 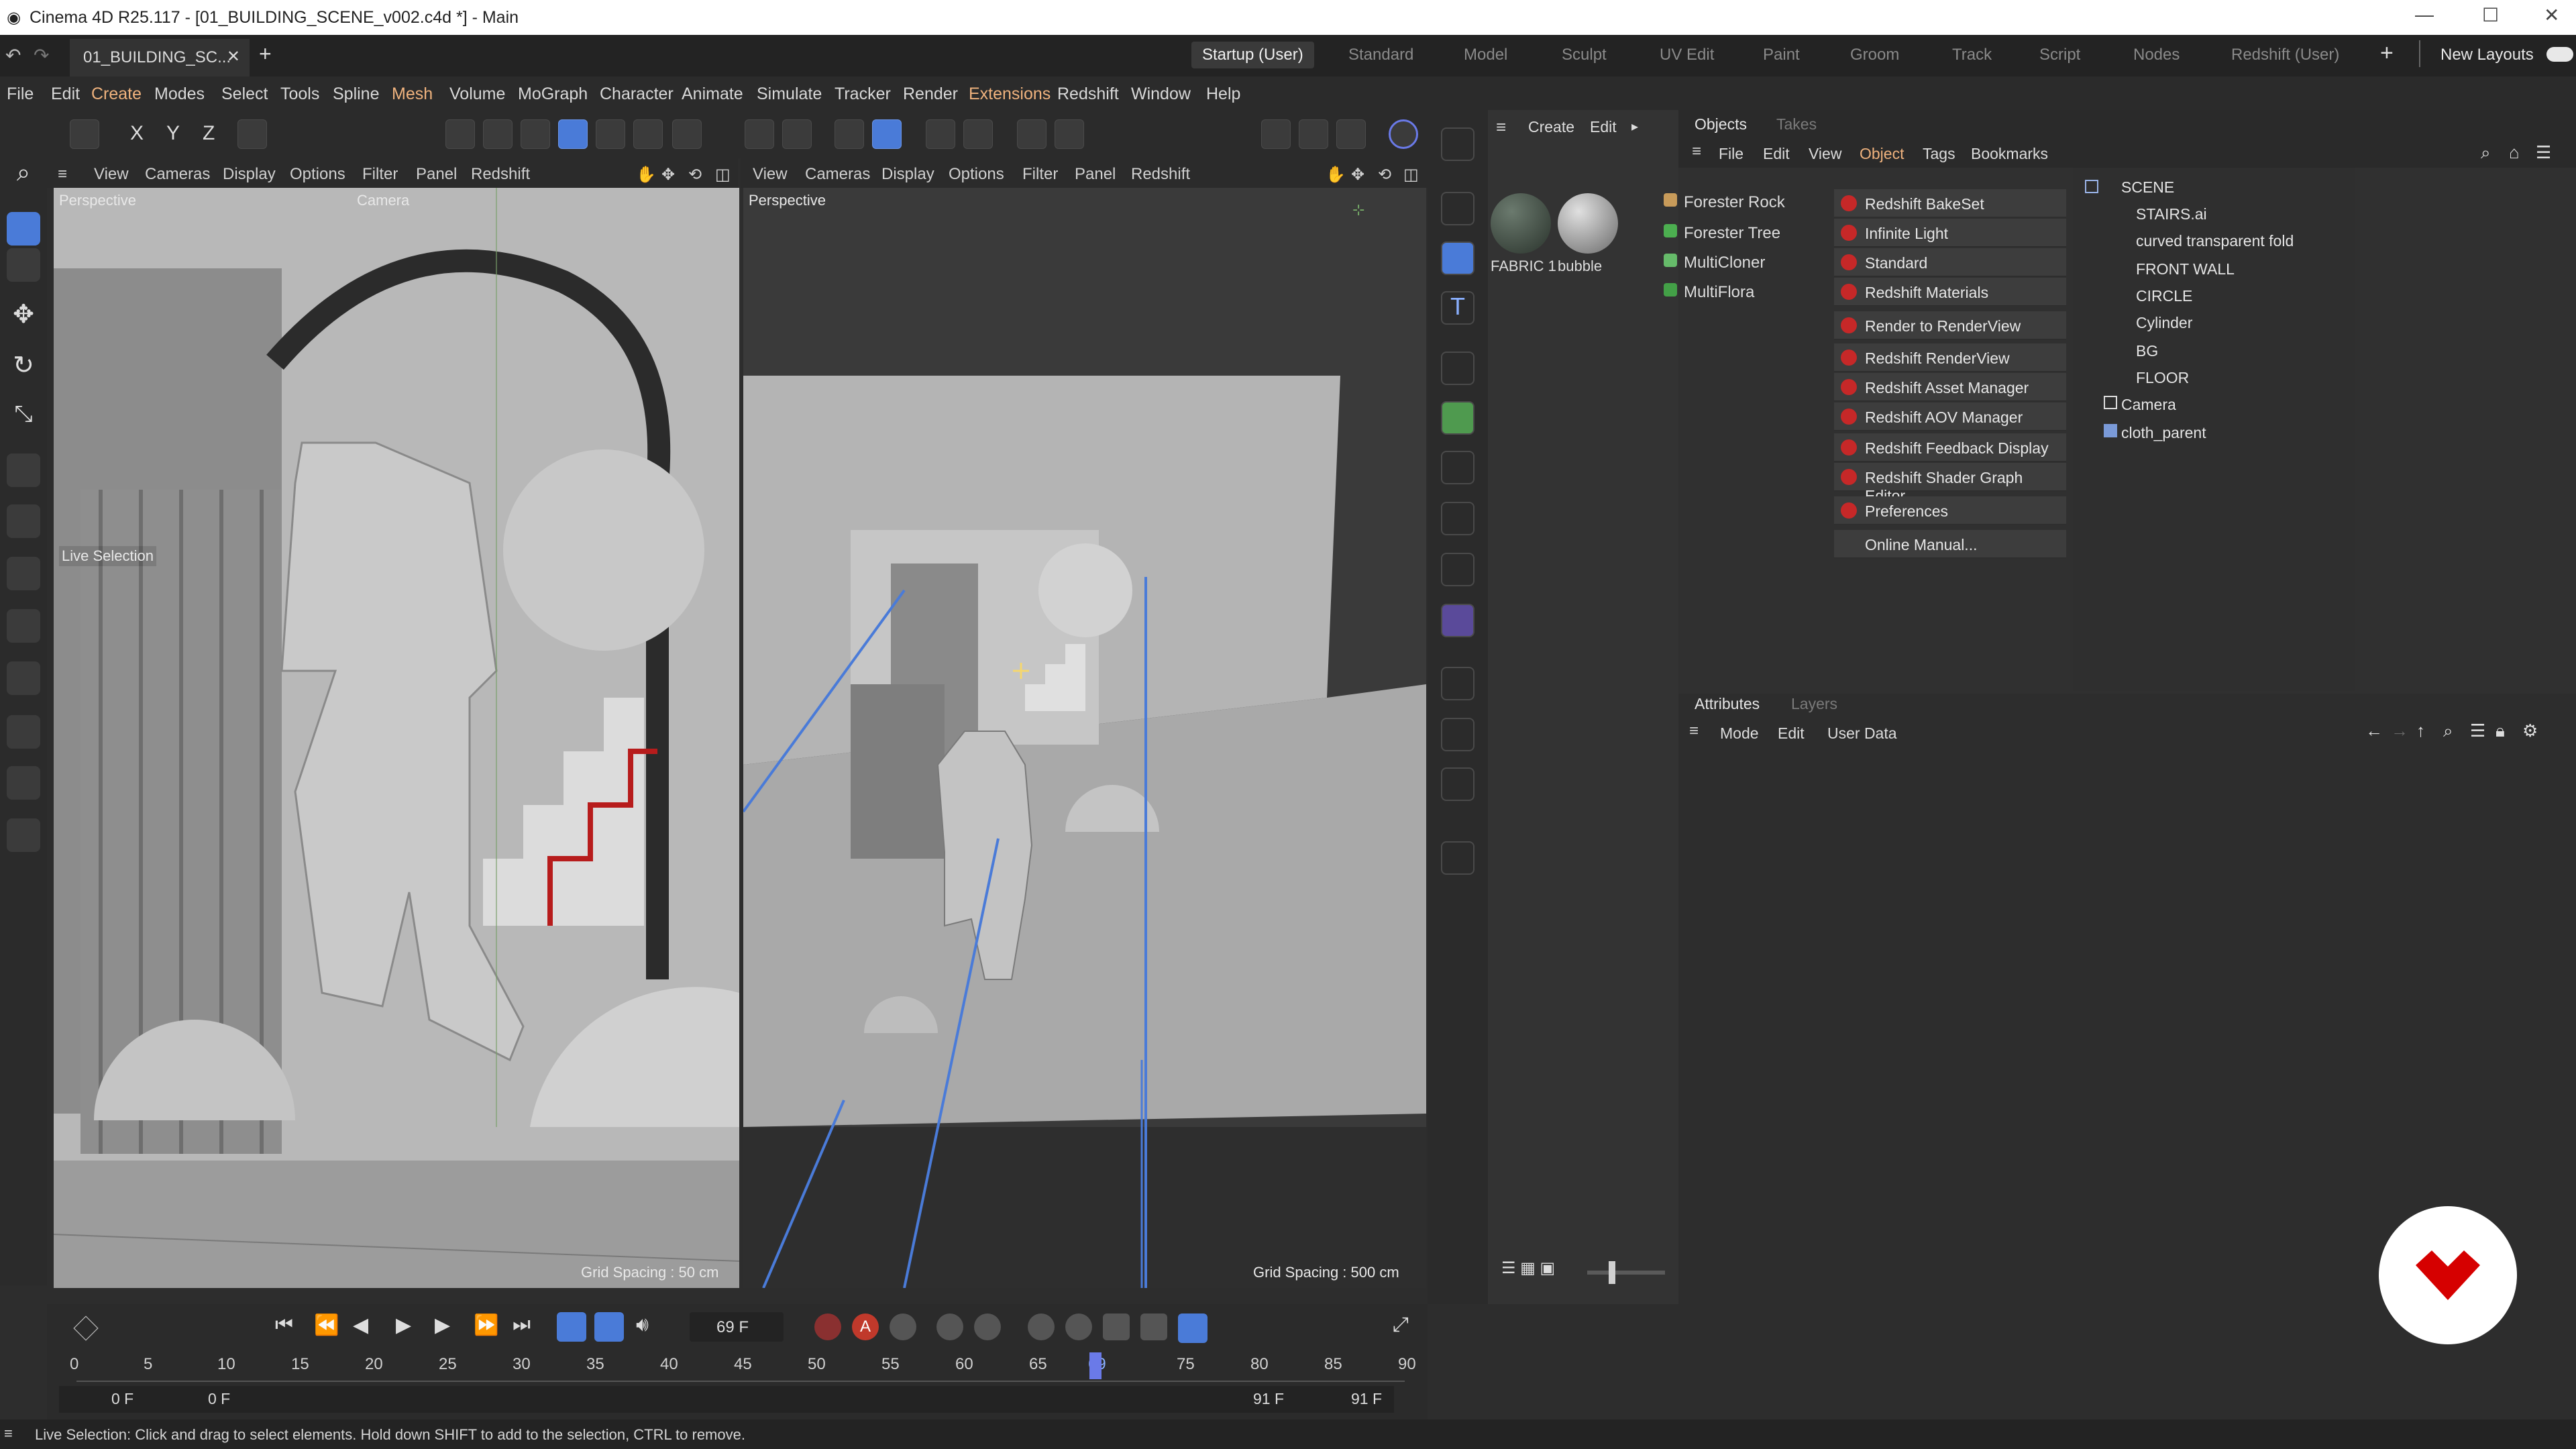 I want to click on plugin-multicloner: MultiCloner, so click(x=1724, y=263).